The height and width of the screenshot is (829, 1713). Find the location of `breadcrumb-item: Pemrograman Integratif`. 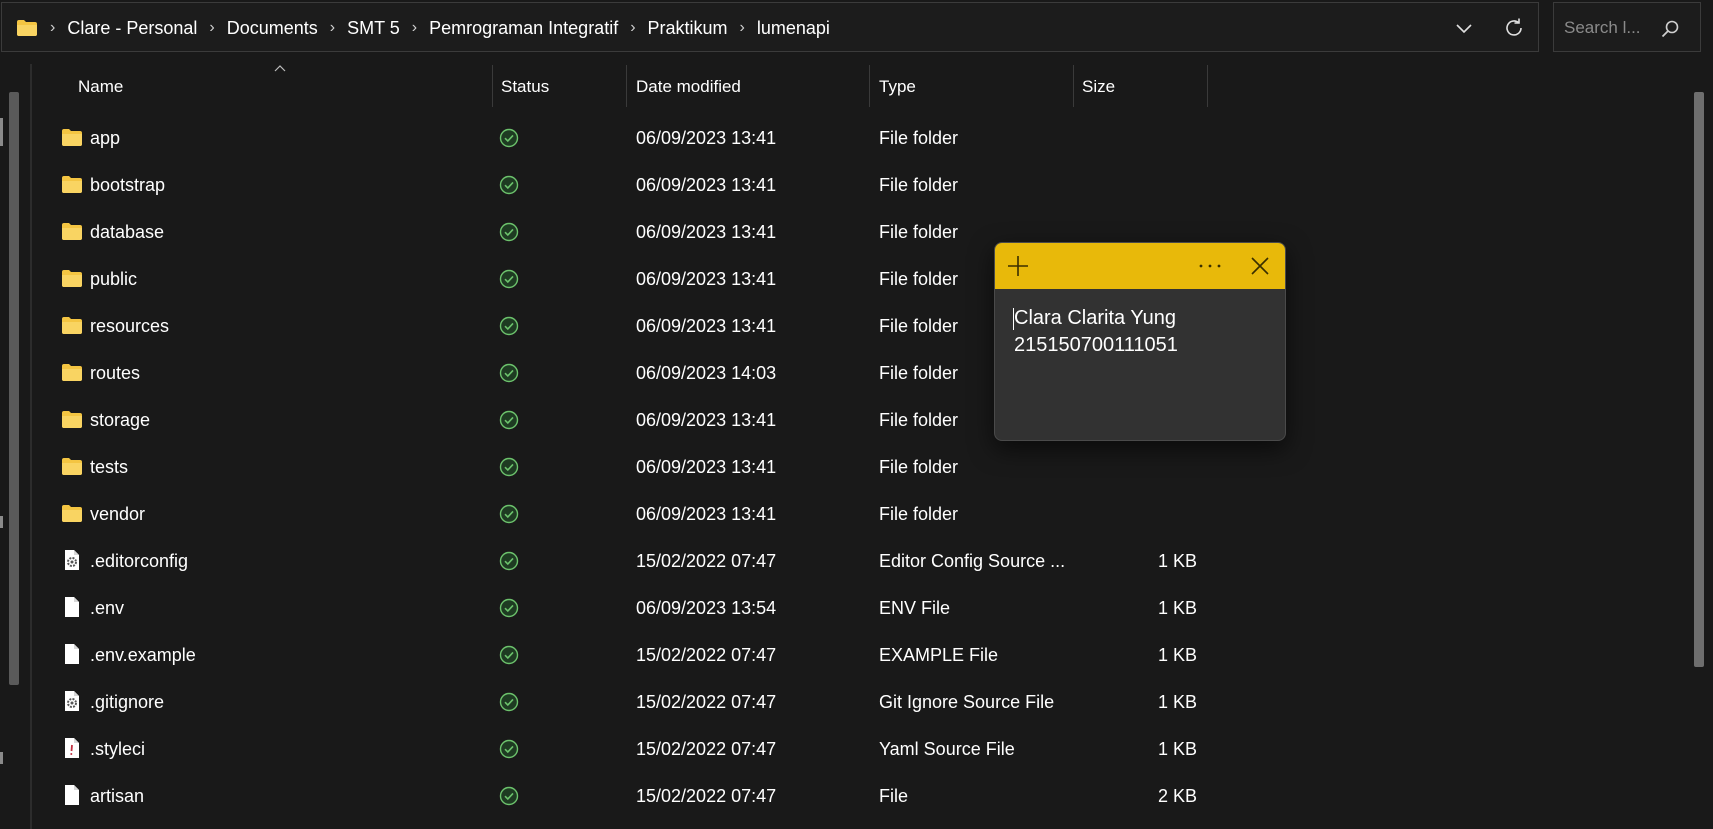

breadcrumb-item: Pemrograman Integratif is located at coordinates (523, 28).